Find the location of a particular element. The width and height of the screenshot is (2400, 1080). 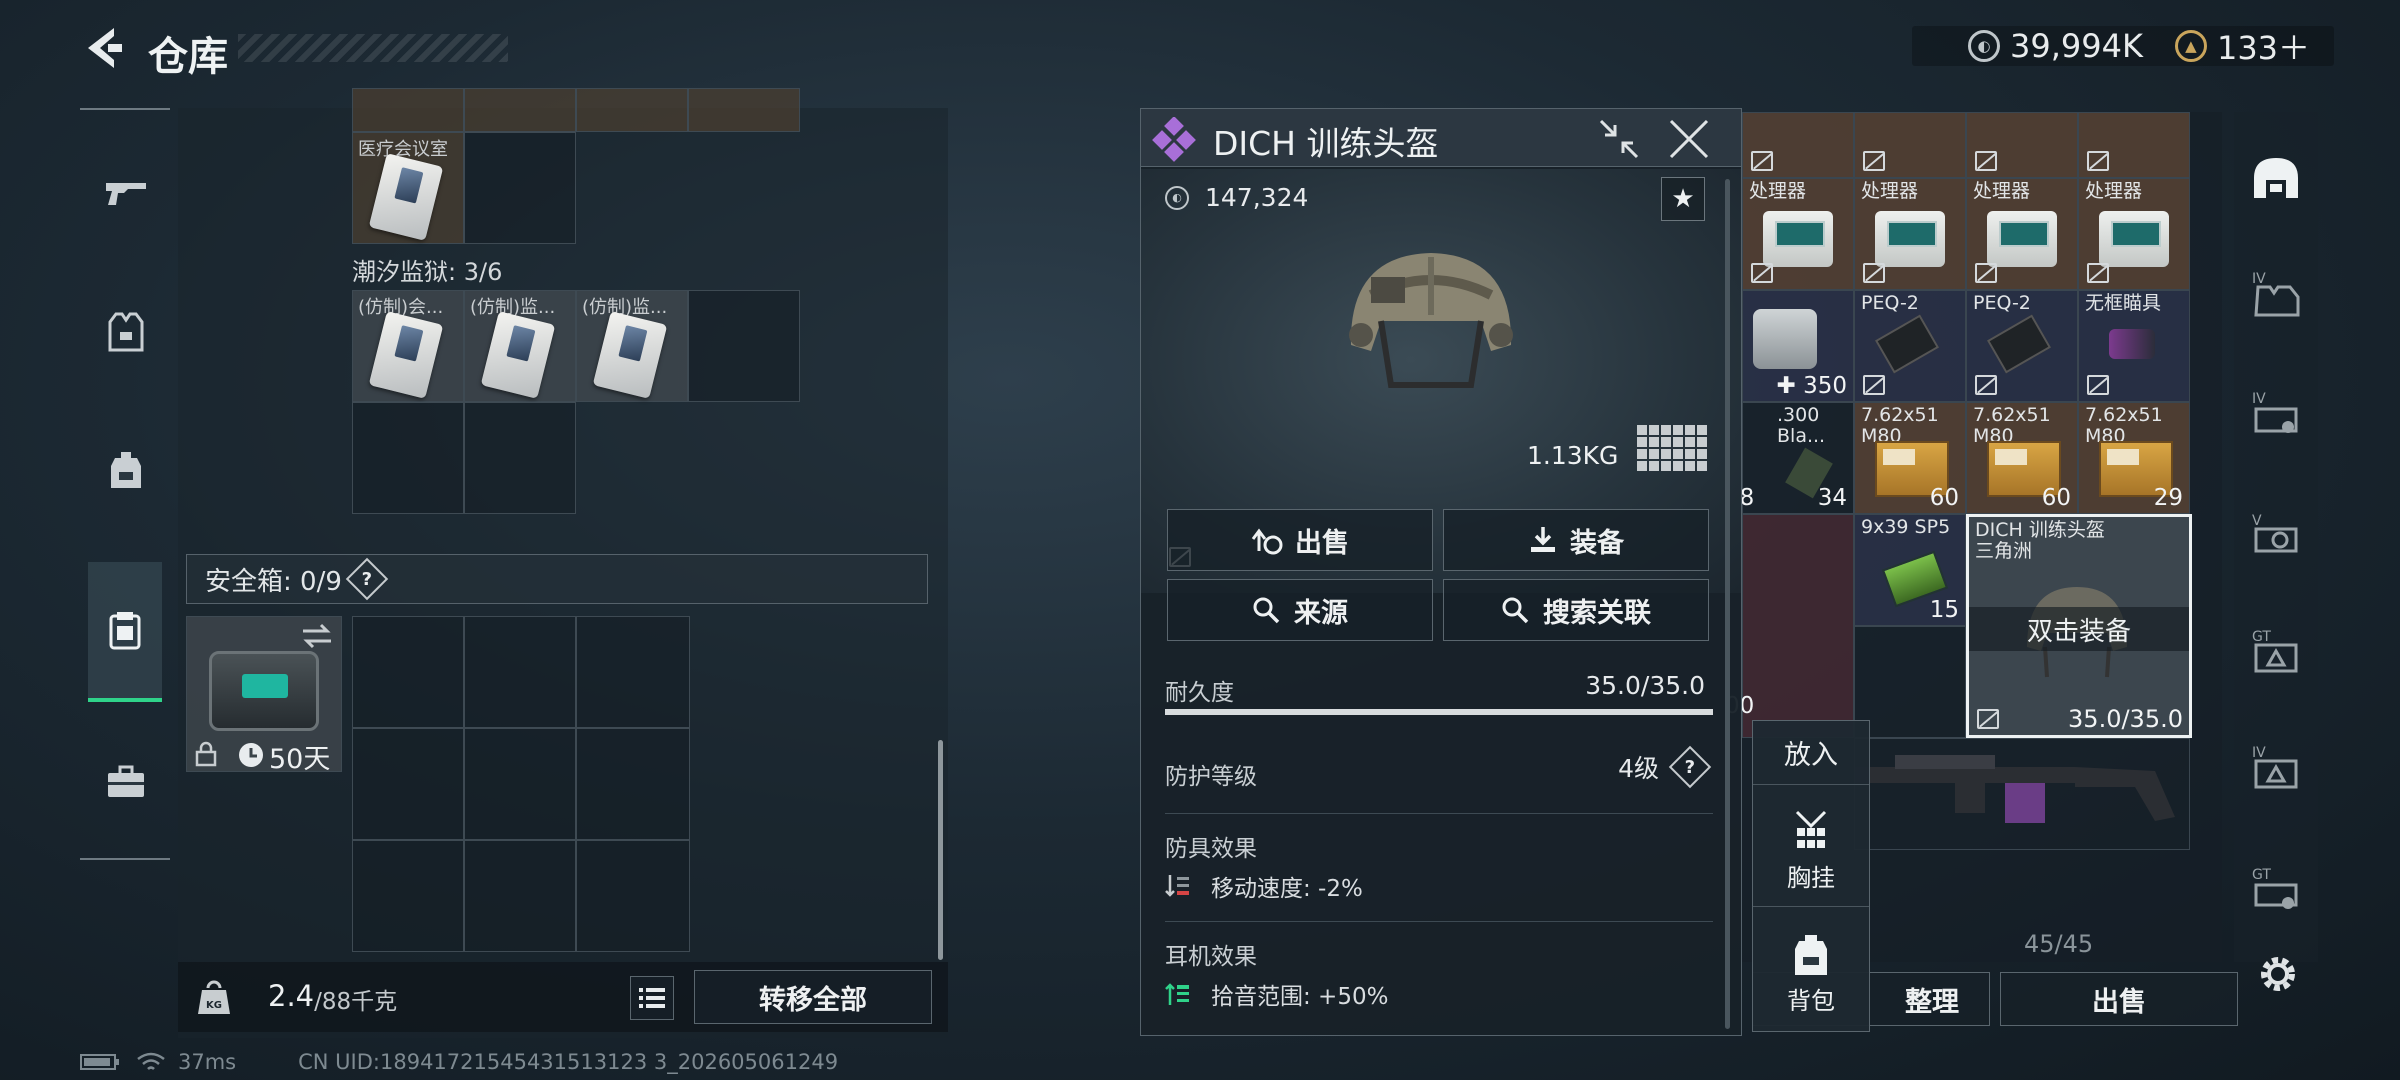

protection-value: 4级 is located at coordinates (1638, 768).